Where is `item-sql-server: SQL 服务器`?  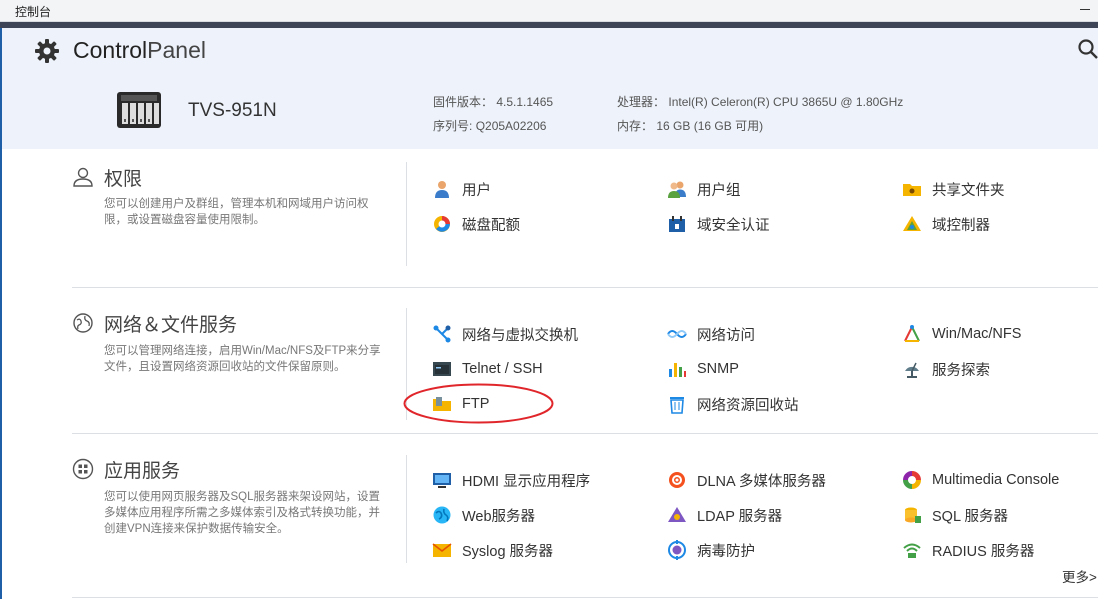 item-sql-server: SQL 服务器 is located at coordinates (955, 515).